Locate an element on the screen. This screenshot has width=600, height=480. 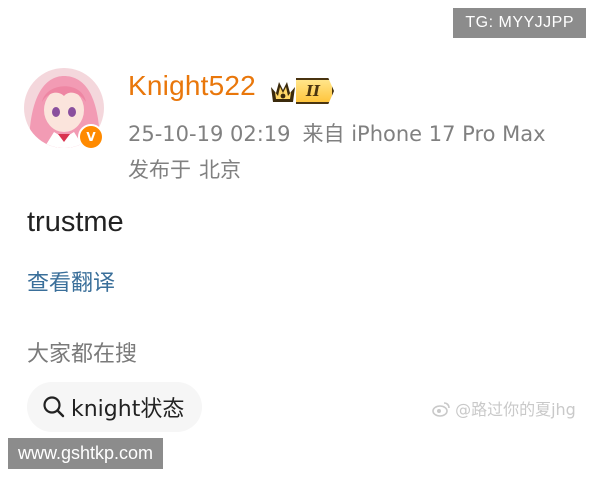
view-translation-link: 查看翻译 is located at coordinates (71, 281).